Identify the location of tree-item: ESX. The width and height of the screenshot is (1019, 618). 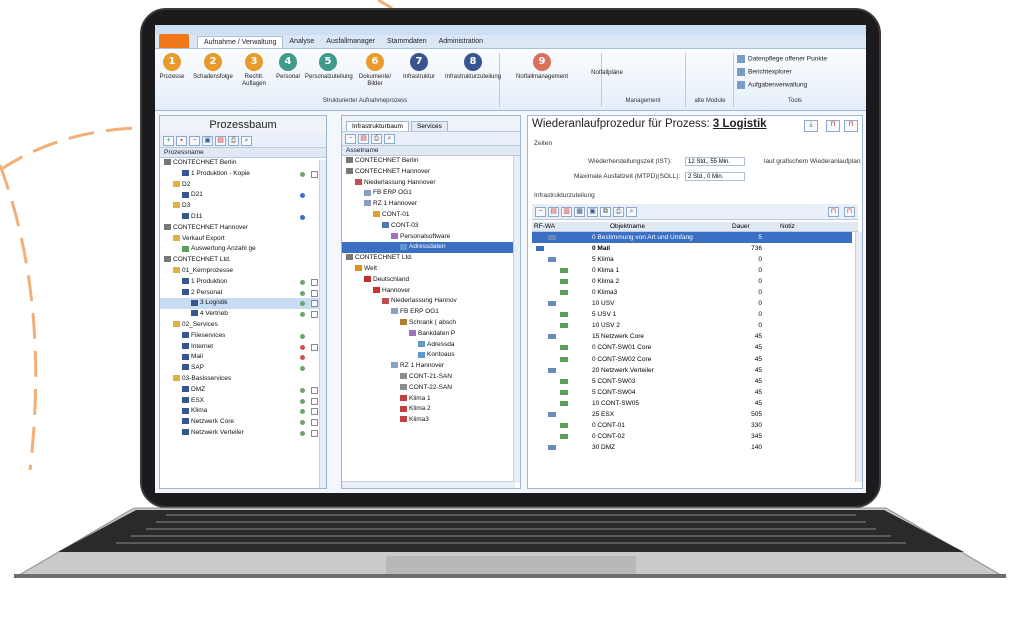
(243, 401).